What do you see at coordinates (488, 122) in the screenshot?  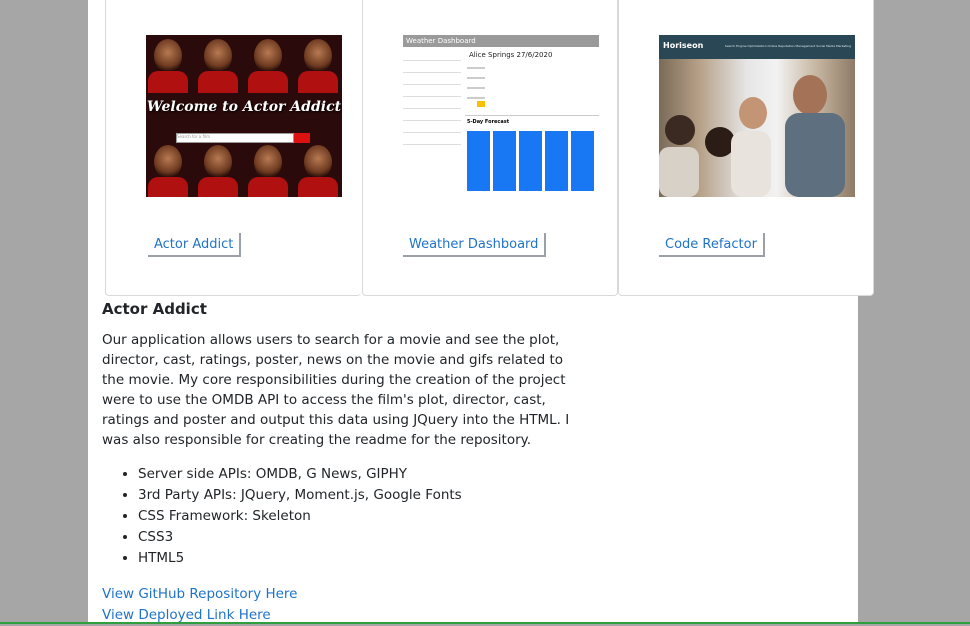 I see `weather-thumb-forecast-title: 5-Day Forecast` at bounding box center [488, 122].